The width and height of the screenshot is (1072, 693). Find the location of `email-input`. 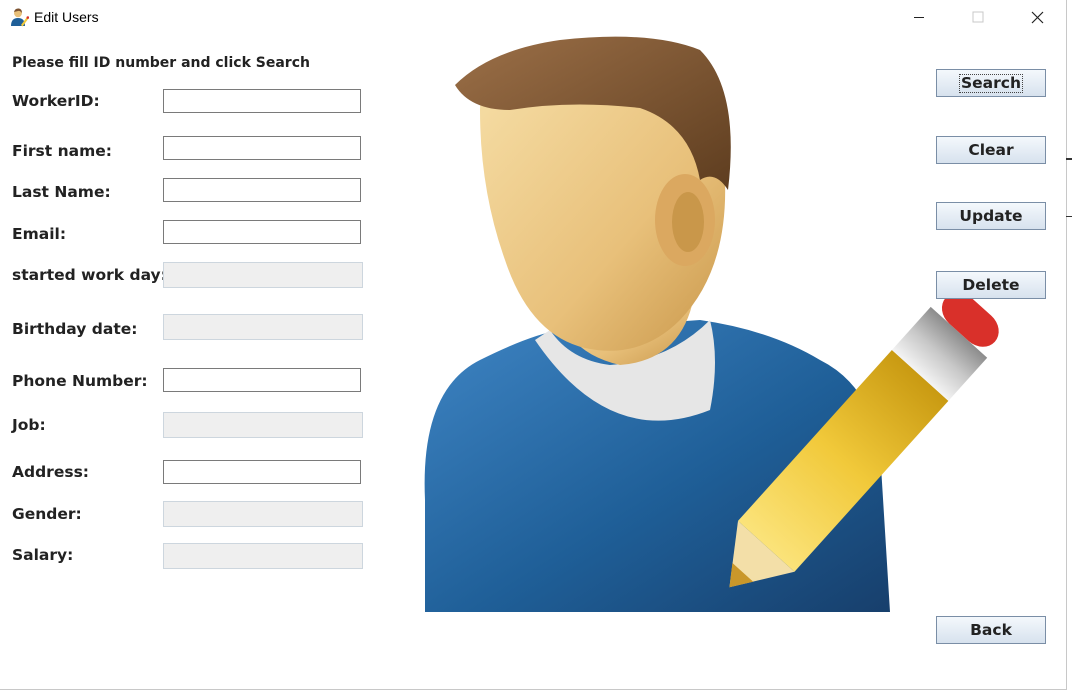

email-input is located at coordinates (262, 232).